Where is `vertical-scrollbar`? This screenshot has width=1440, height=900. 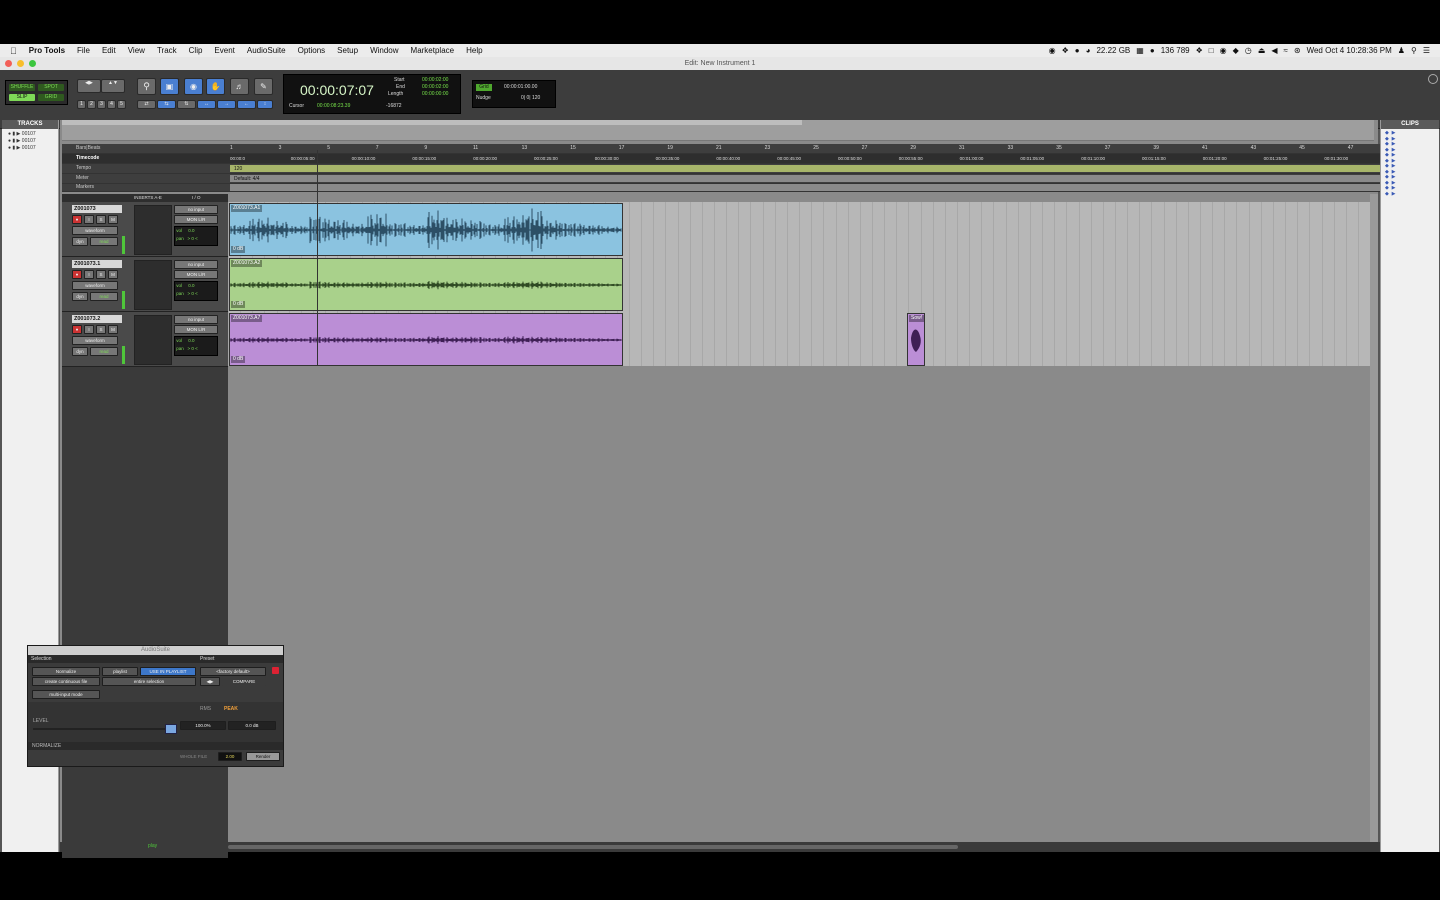
vertical-scrollbar is located at coordinates (1374, 518).